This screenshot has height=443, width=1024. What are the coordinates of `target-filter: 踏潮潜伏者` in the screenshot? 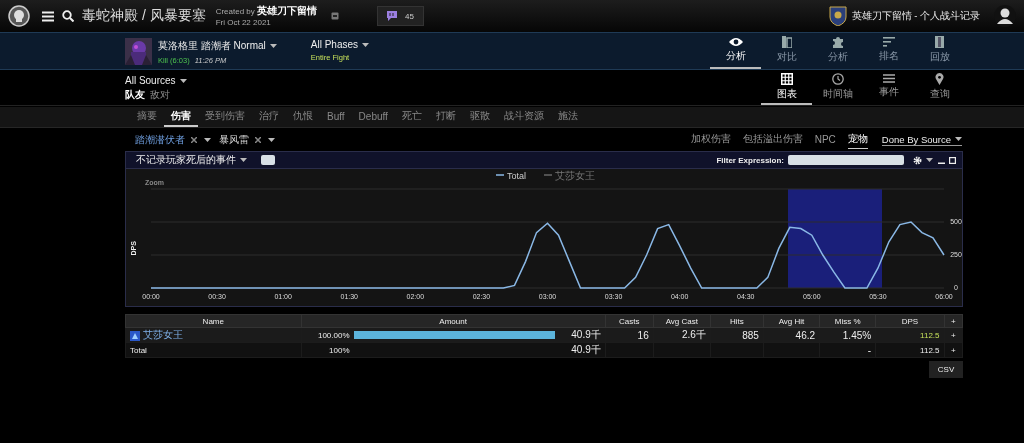 It's located at (160, 139).